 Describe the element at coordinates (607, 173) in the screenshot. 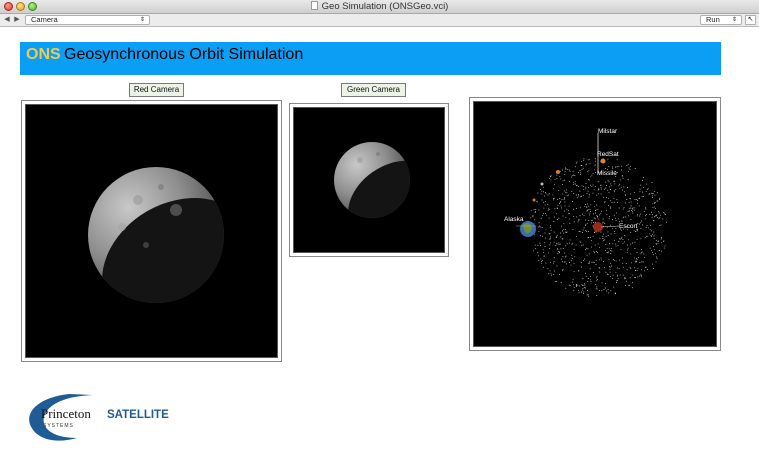

I see `missile-label: Missile` at that location.